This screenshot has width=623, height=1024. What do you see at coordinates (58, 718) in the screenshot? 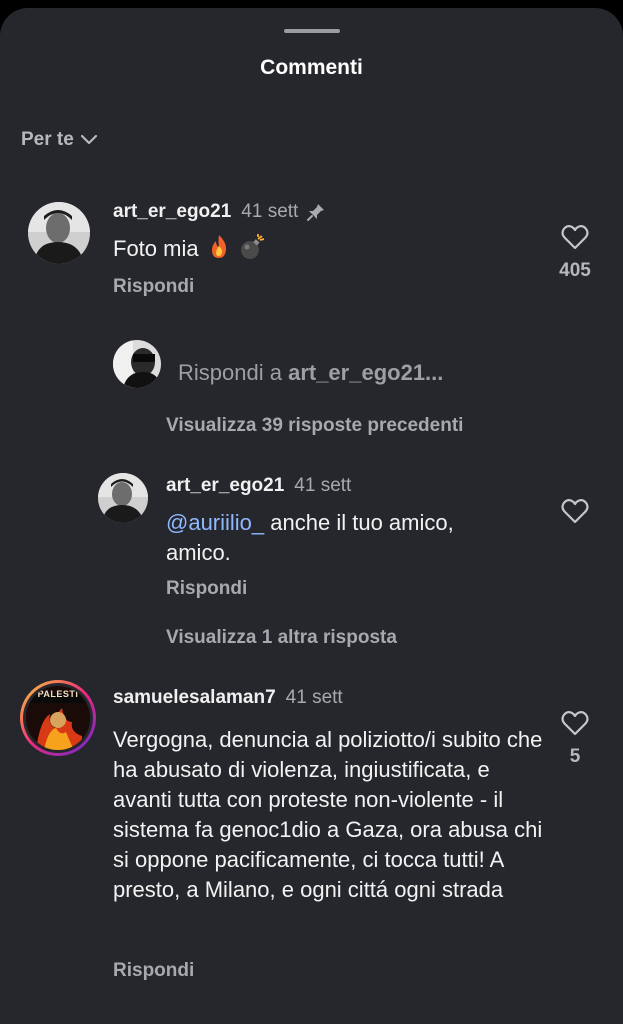
I see `avatar: PALESTI` at bounding box center [58, 718].